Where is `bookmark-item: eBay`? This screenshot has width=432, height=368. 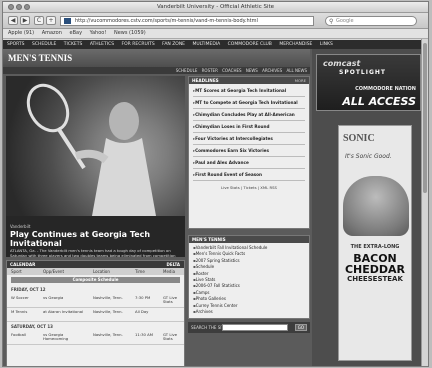 bookmark-item: eBay is located at coordinates (76, 33).